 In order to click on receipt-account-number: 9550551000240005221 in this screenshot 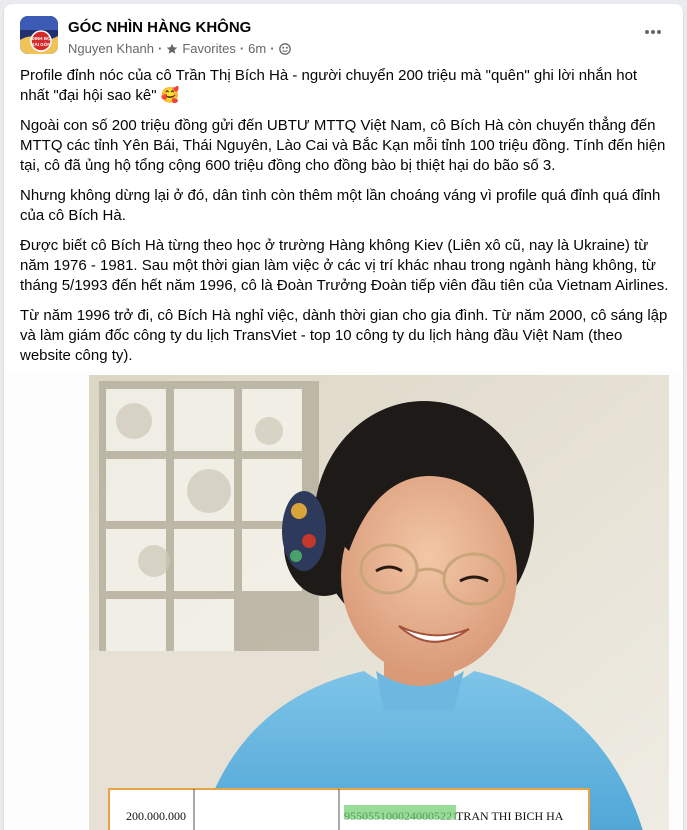, I will do `click(401, 816)`.